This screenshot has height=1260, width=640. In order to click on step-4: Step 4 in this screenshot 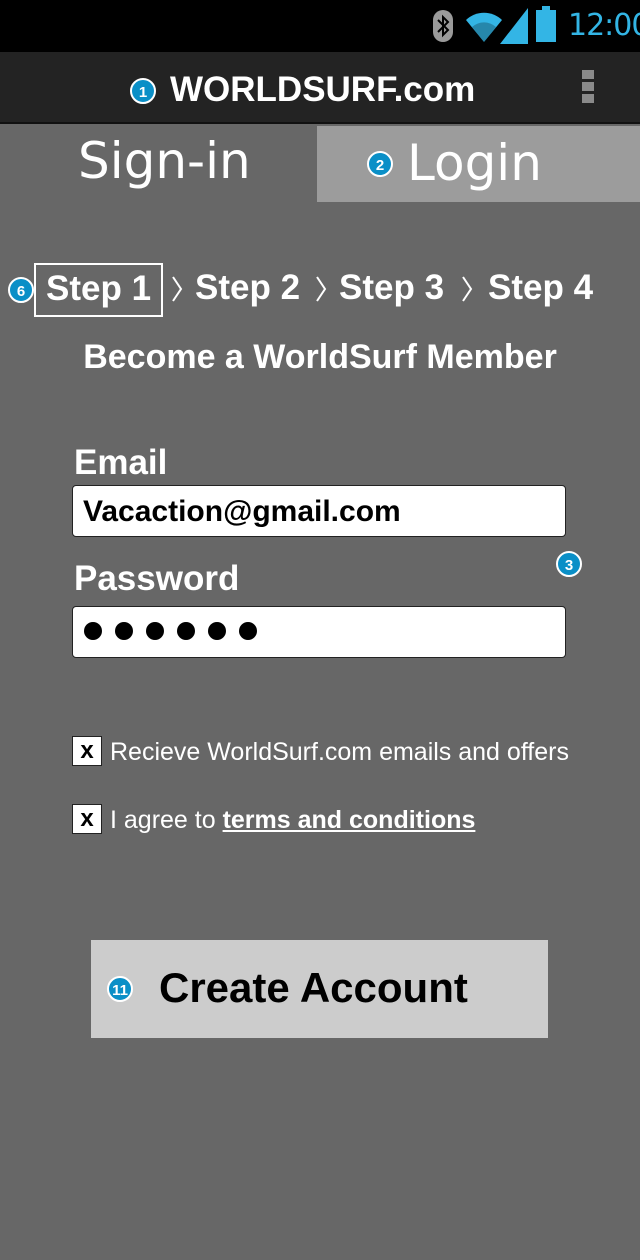, I will do `click(540, 288)`.